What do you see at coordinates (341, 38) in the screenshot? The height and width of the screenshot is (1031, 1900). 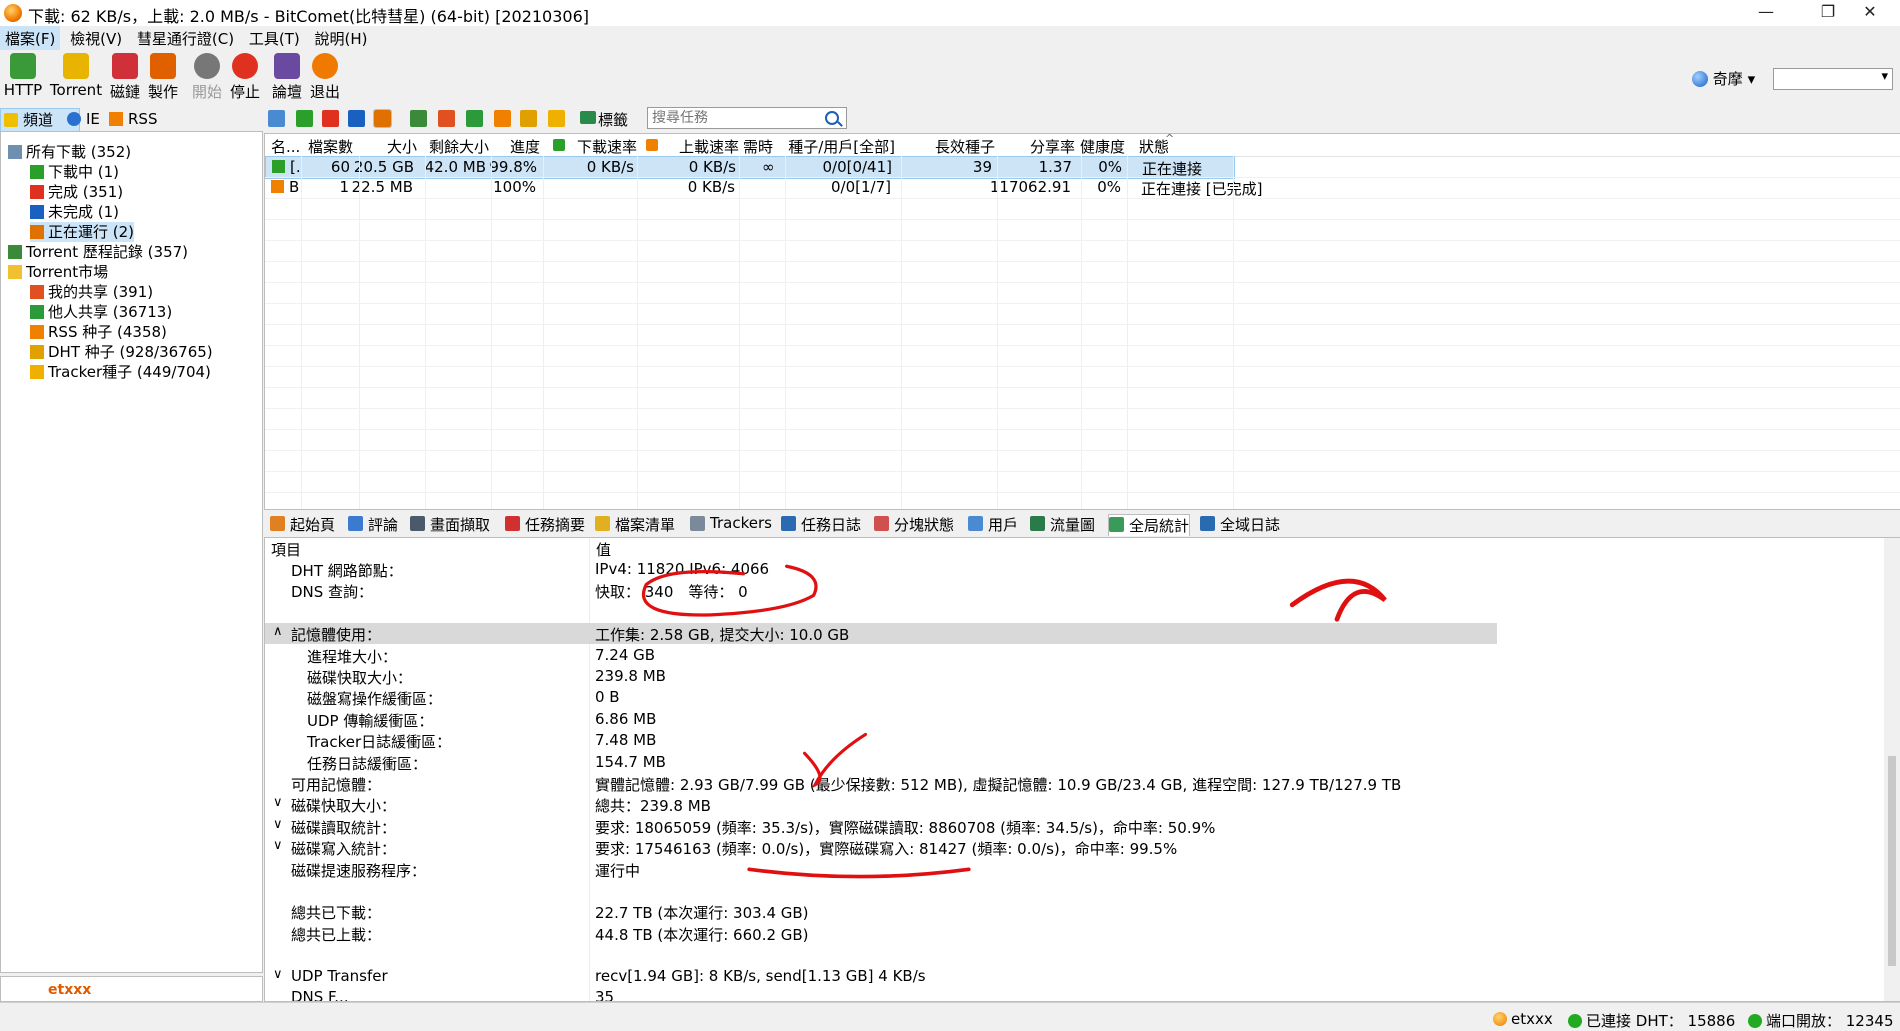 I see `menu-help: 說明(H)` at bounding box center [341, 38].